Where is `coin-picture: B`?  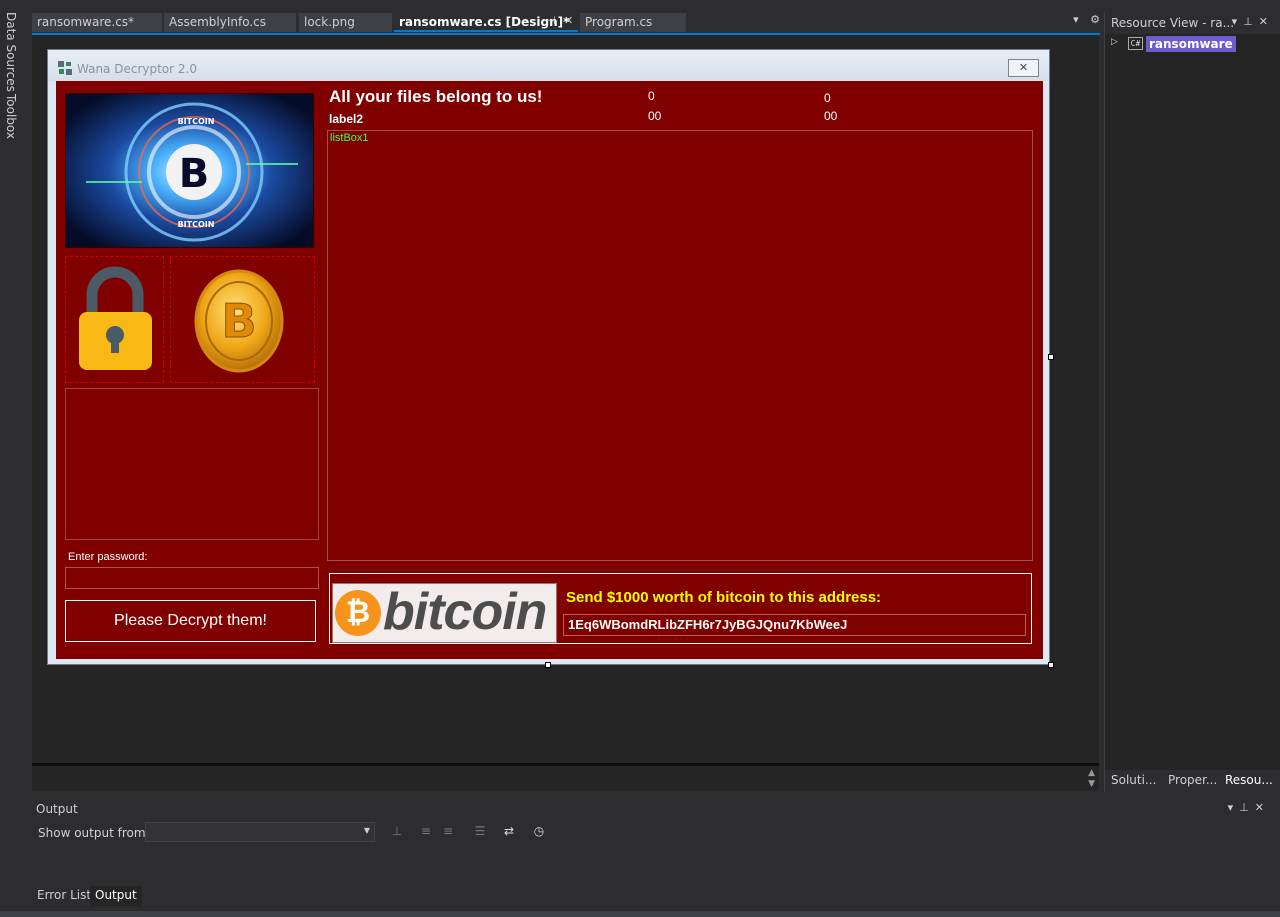 coin-picture: B is located at coordinates (242, 319).